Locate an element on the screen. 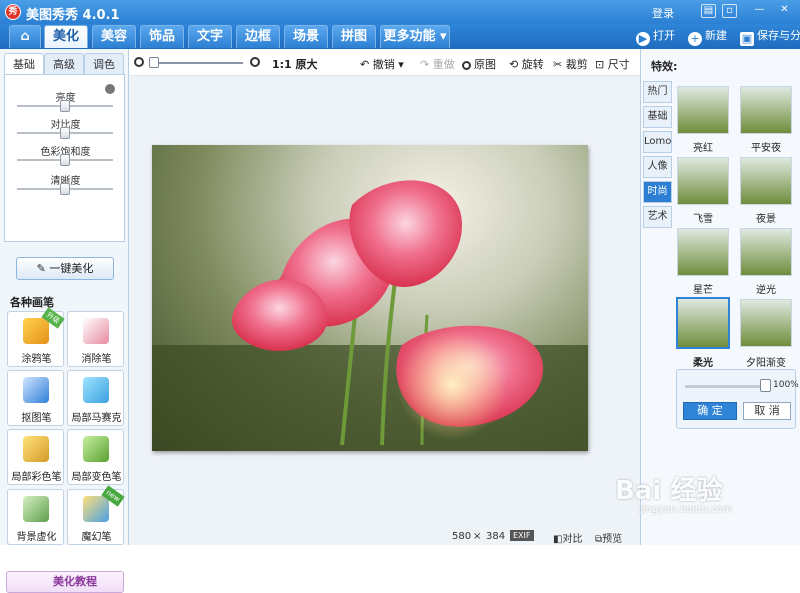  redo-icon: ↷ is located at coordinates (426, 64).